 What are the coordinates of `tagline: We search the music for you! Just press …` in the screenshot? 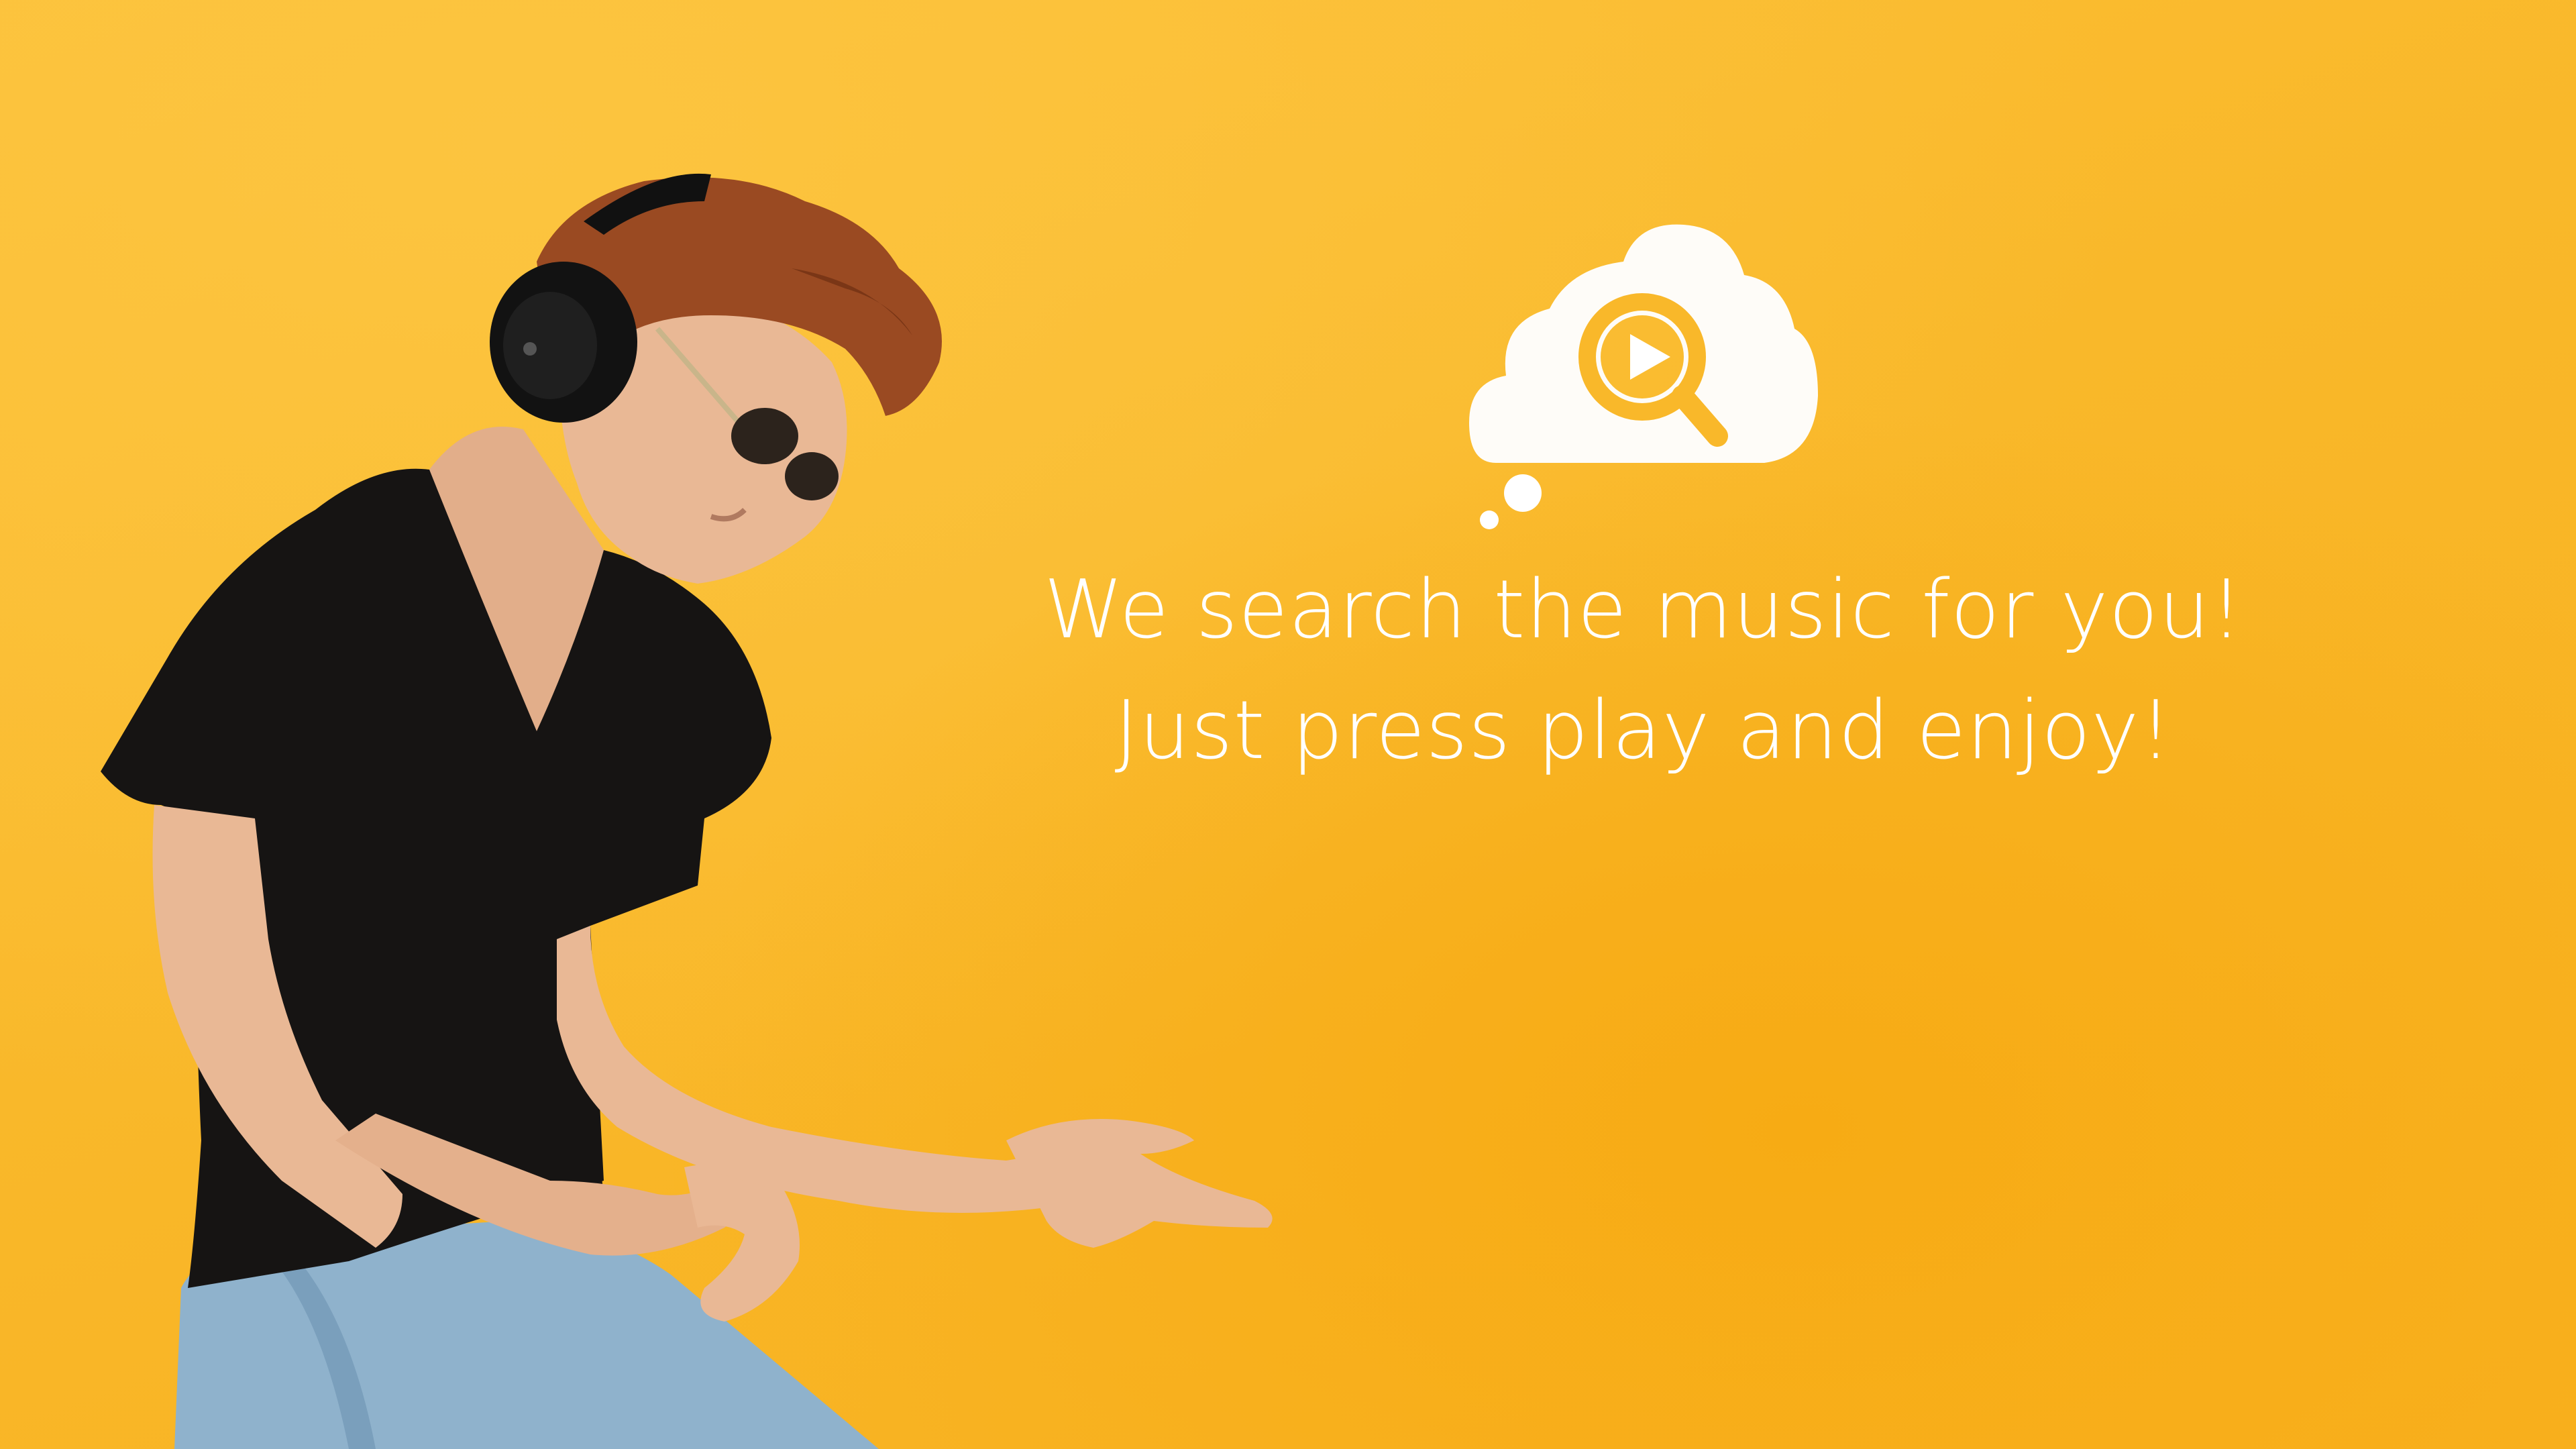 It's located at (1643, 671).